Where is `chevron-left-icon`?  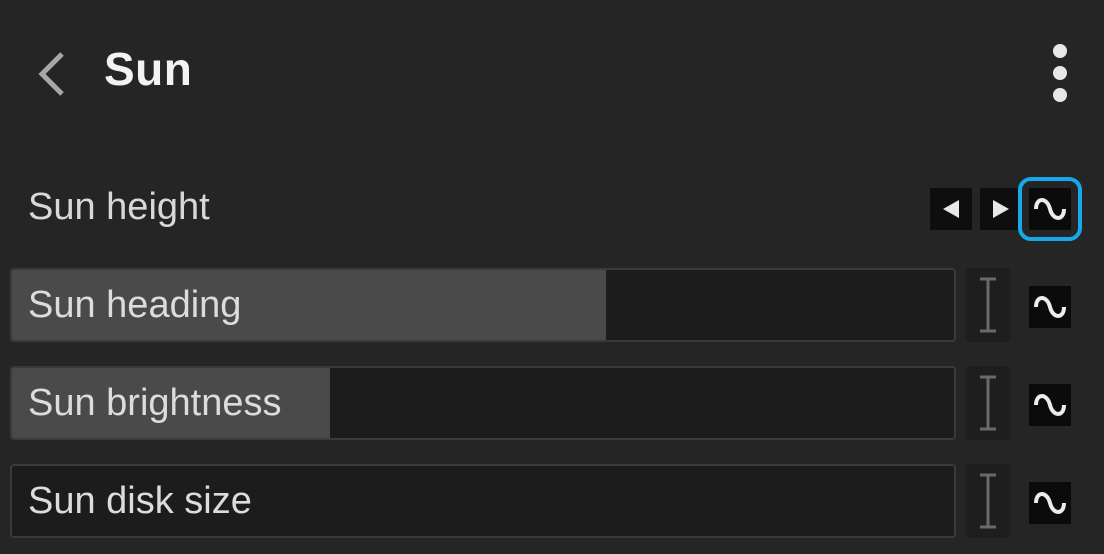
chevron-left-icon is located at coordinates (51, 74).